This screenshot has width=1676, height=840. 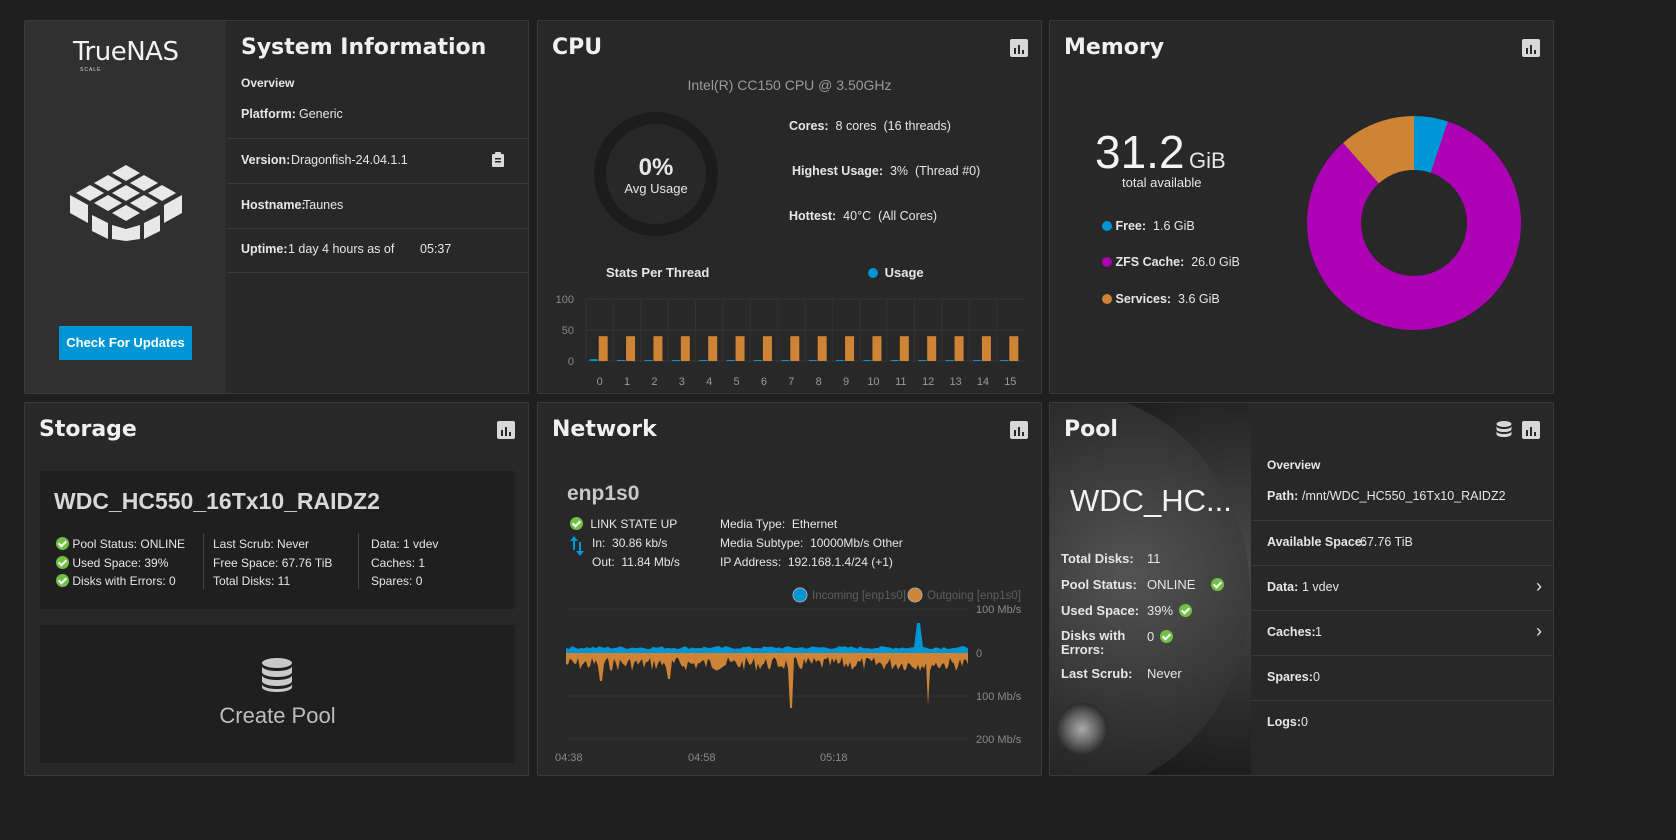 I want to click on clipboard-icon, so click(x=498, y=159).